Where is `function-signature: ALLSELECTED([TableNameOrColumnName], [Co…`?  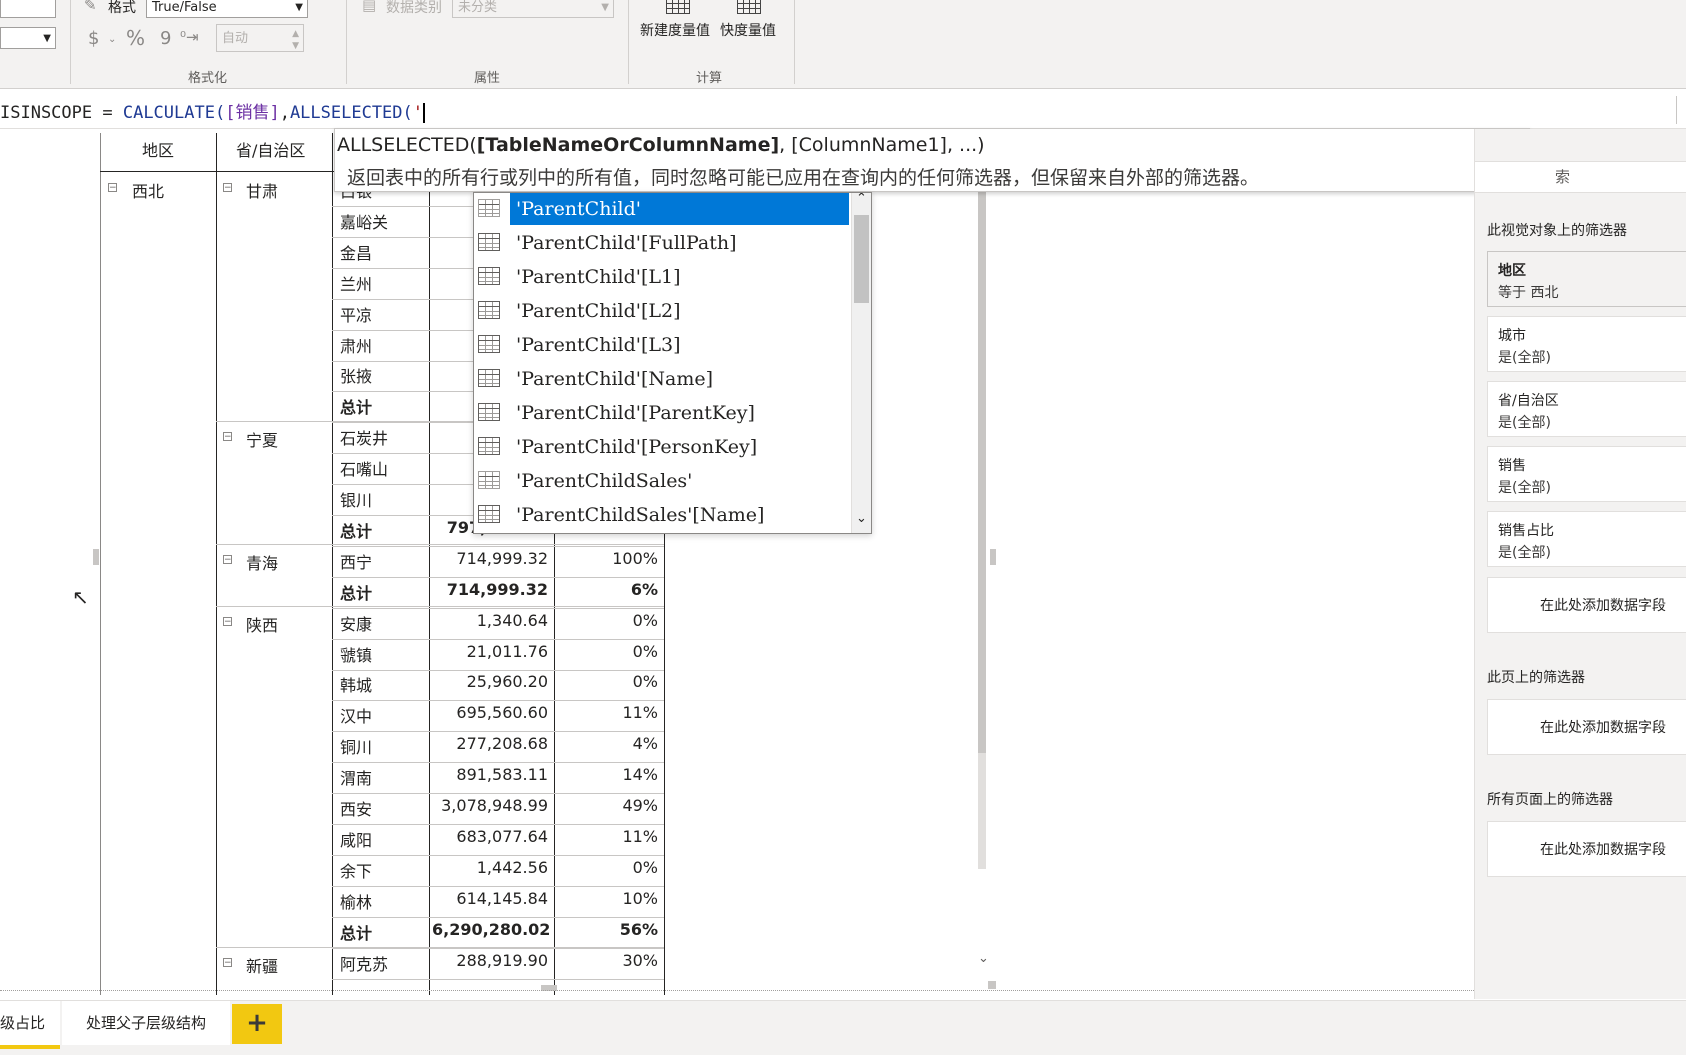
function-signature: ALLSELECTED([TableNameOrColumnName], [Co… is located at coordinates (661, 145).